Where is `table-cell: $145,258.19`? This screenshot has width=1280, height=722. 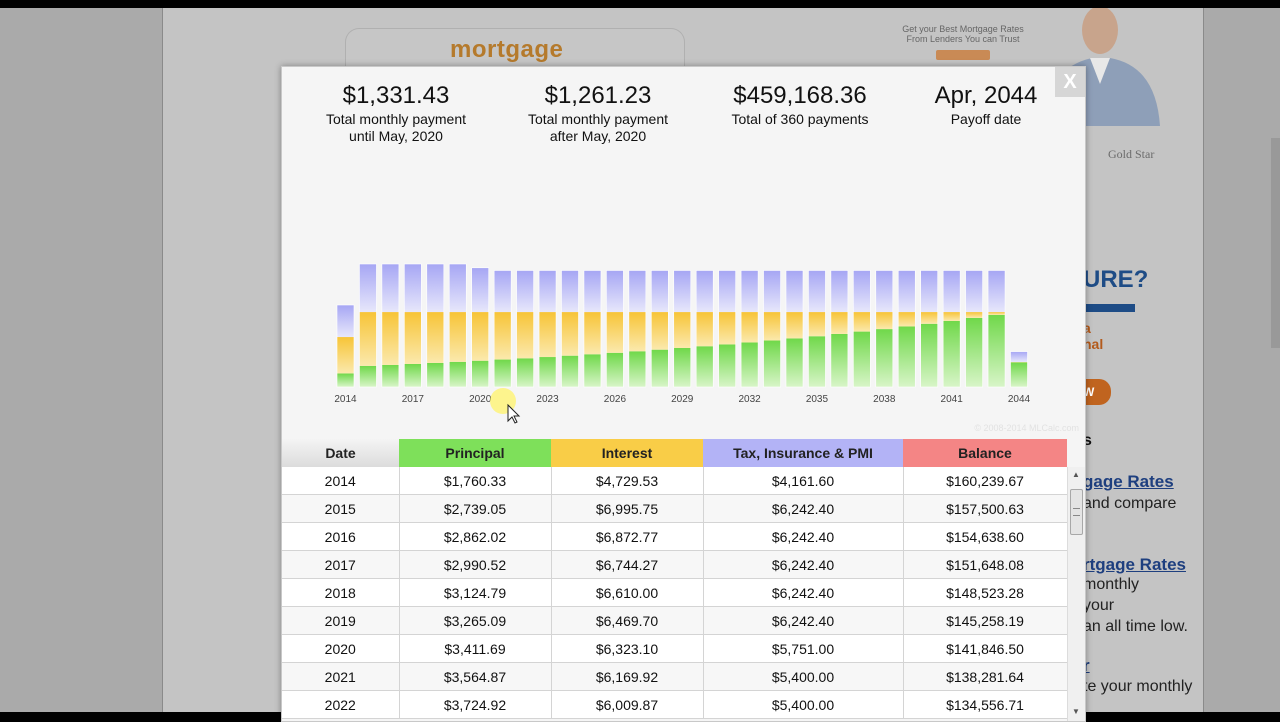 table-cell: $145,258.19 is located at coordinates (985, 621).